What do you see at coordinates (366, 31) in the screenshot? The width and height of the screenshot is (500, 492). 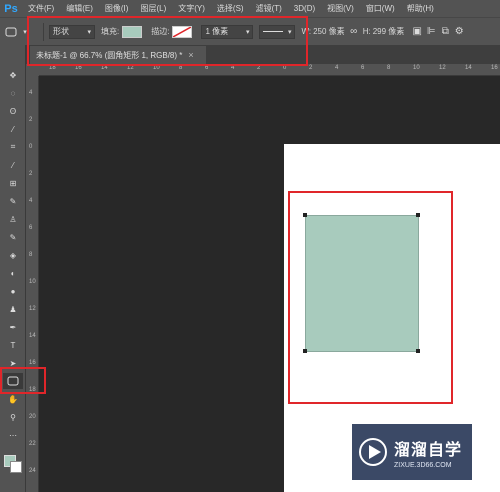 I see `height-label: H:` at bounding box center [366, 31].